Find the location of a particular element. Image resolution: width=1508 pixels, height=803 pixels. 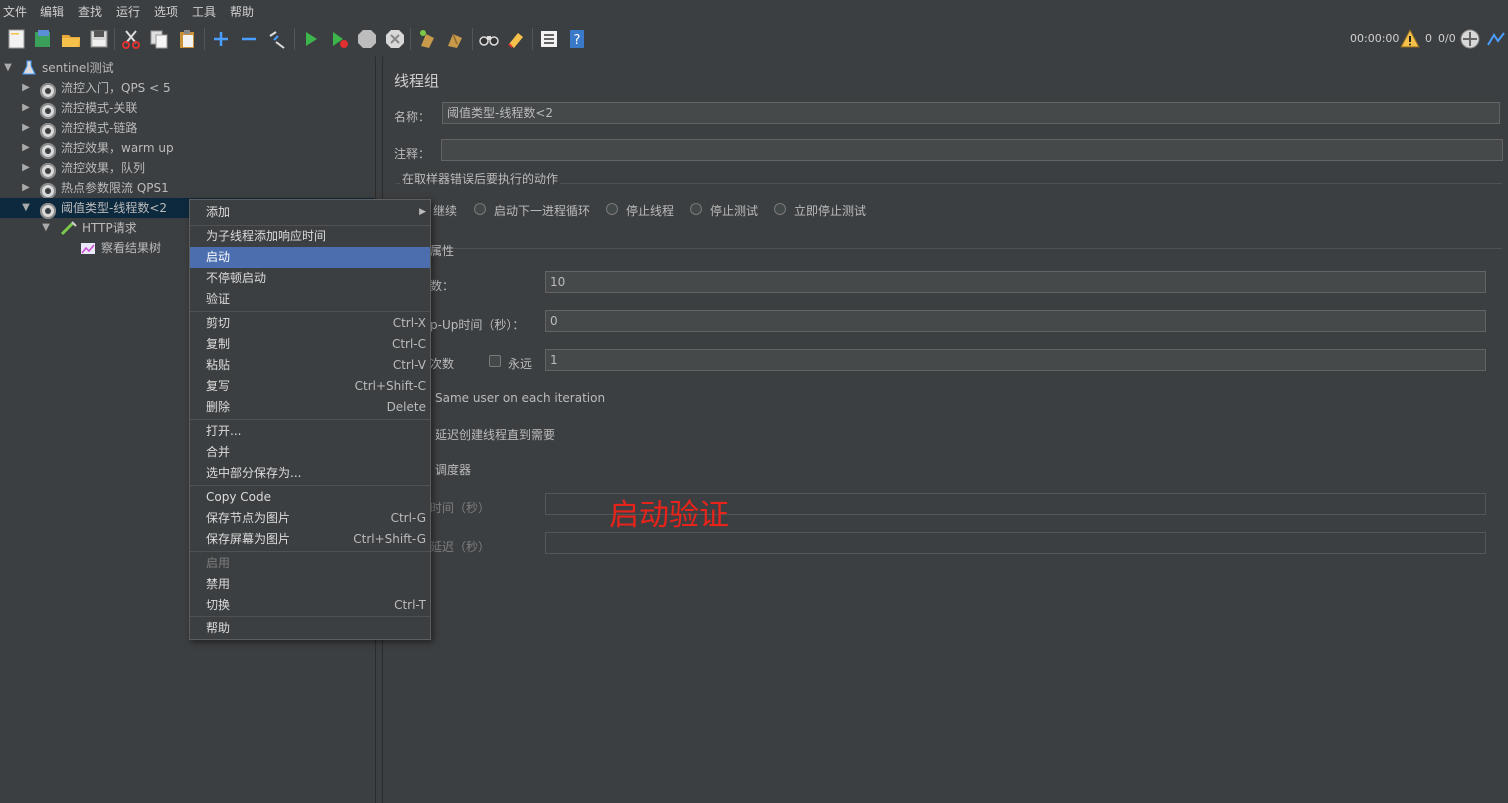

scheduler-label: 调度器 is located at coordinates (453, 469).